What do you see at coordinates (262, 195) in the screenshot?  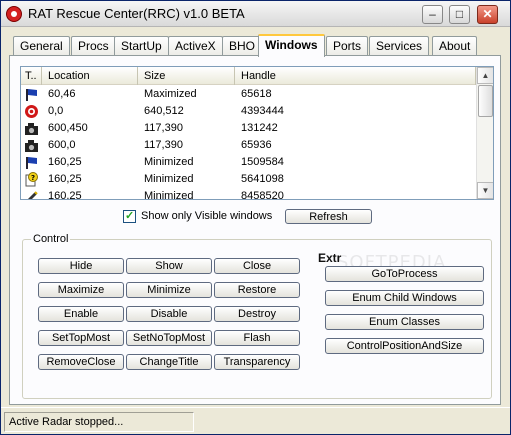 I see `row-handle: 8458520` at bounding box center [262, 195].